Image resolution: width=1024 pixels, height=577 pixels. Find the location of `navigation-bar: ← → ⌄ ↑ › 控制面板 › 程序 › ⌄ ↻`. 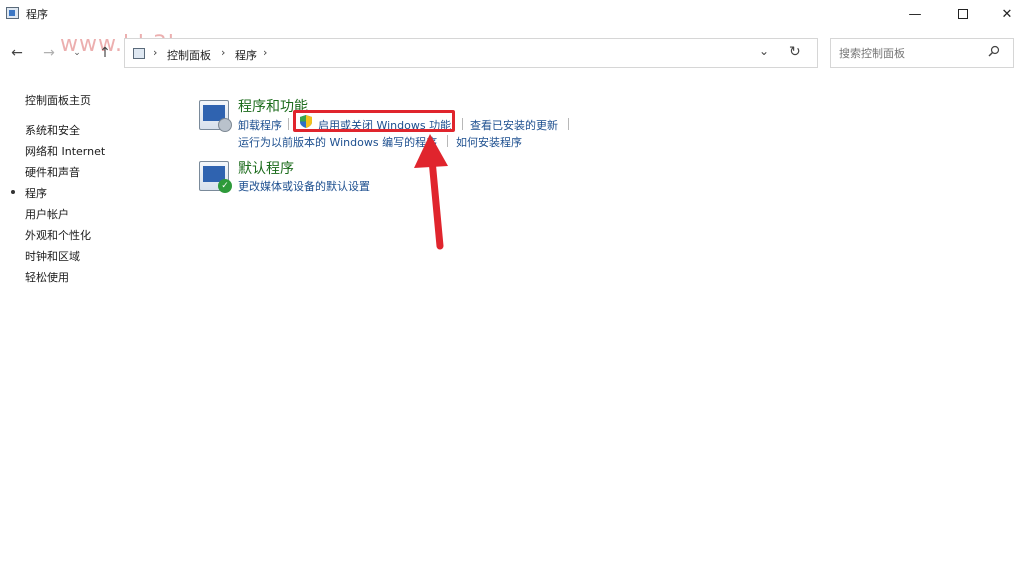

navigation-bar: ← → ⌄ ↑ › 控制面板 › 程序 › ⌄ ↻ is located at coordinates (512, 53).